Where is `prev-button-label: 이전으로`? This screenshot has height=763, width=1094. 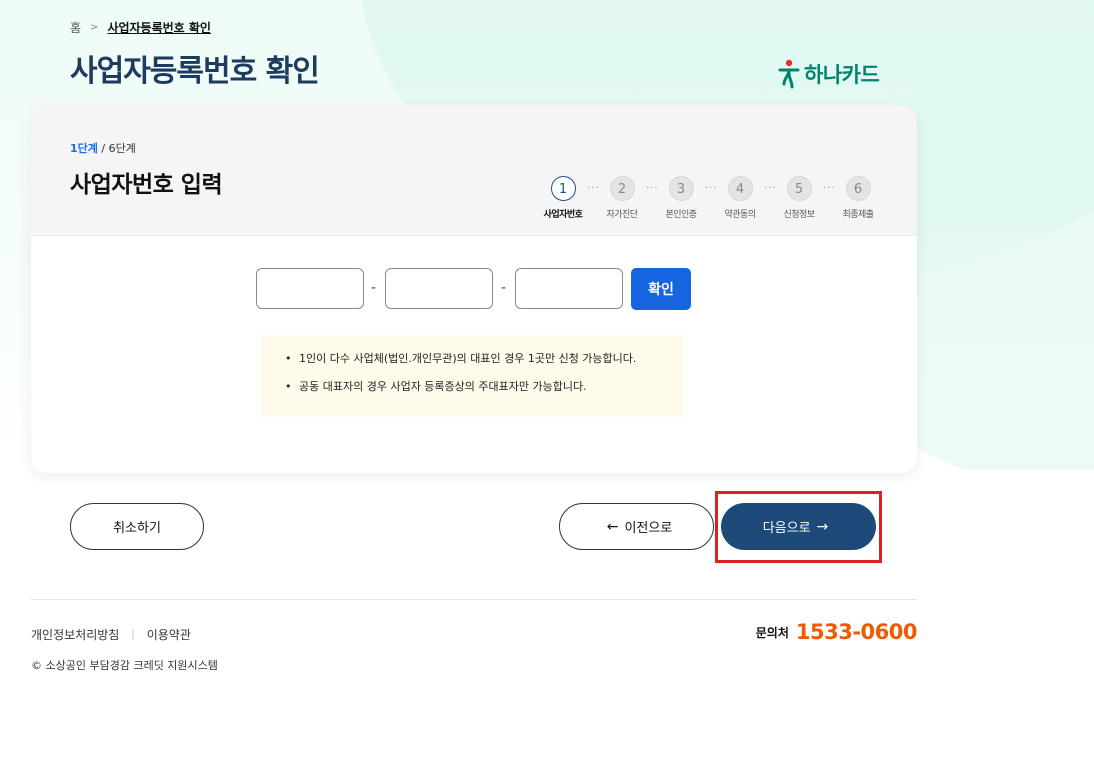 prev-button-label: 이전으로 is located at coordinates (648, 528).